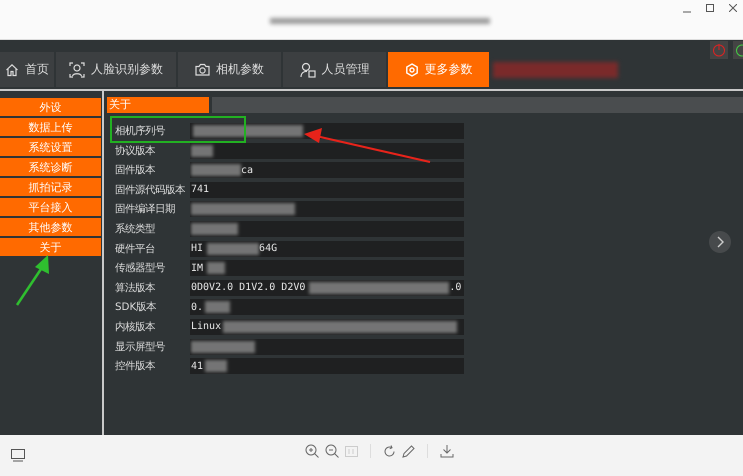 This screenshot has height=476, width=743. What do you see at coordinates (116, 69) in the screenshot?
I see `tab: 人脸识别参数` at bounding box center [116, 69].